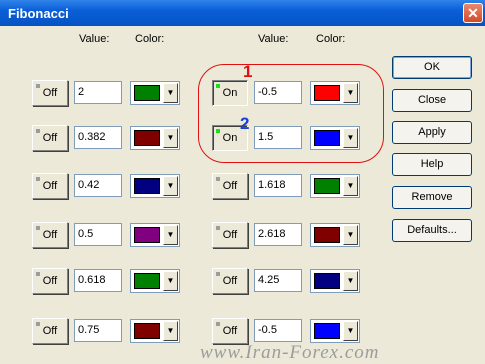 The height and width of the screenshot is (364, 485). Describe the element at coordinates (38, 13) in the screenshot. I see `window-title: Fibonacci` at that location.